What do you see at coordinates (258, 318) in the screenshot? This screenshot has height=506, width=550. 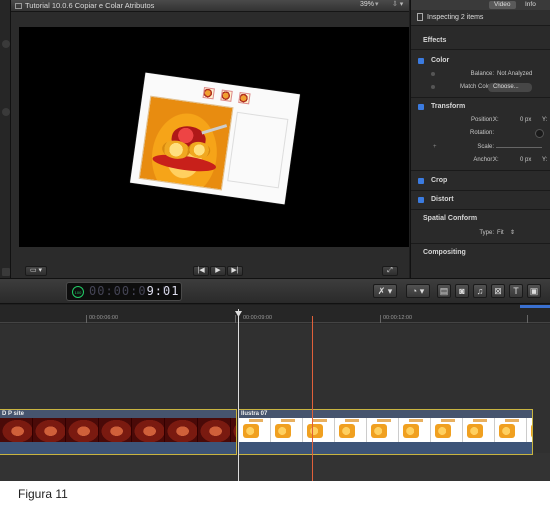 I see `ruler-label: 00:00:09:00` at bounding box center [258, 318].